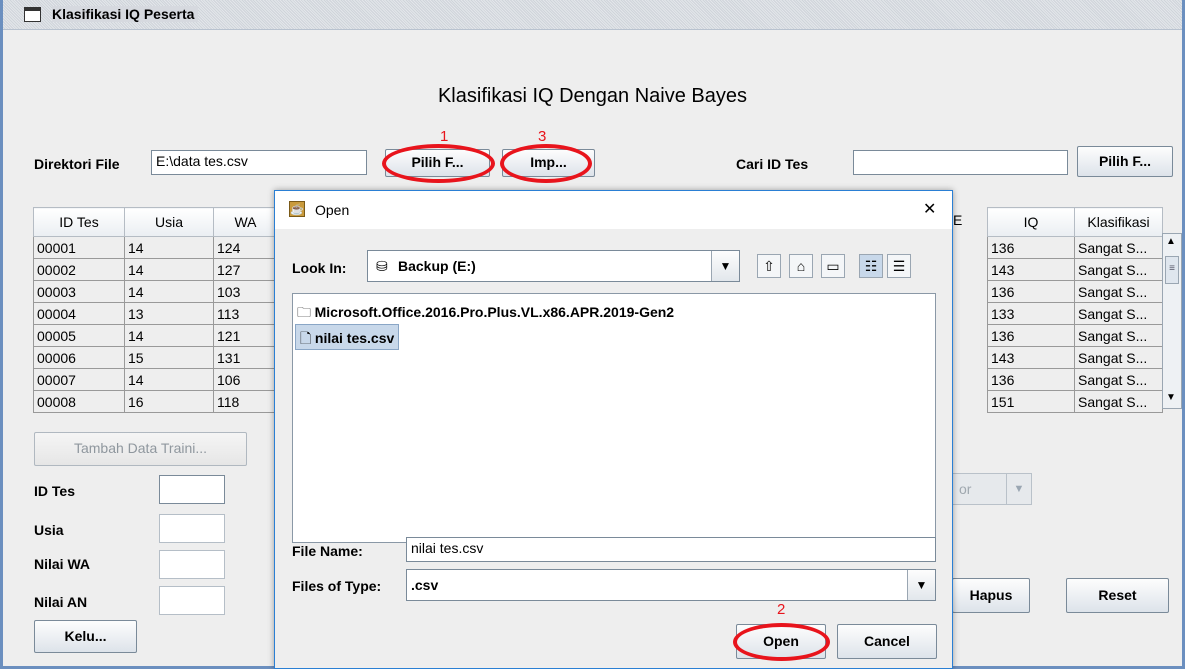 The height and width of the screenshot is (669, 1185). I want to click on table-cell: 00002, so click(79, 269).